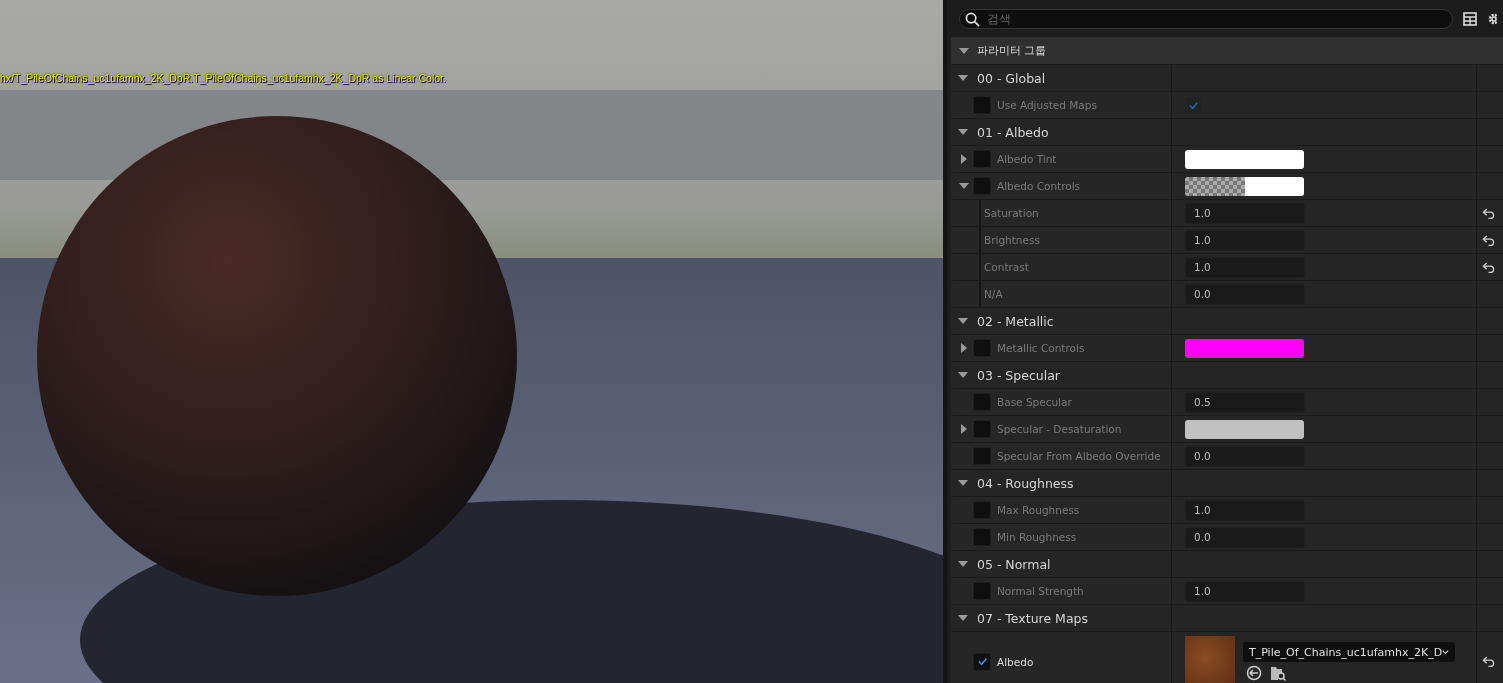 Image resolution: width=1503 pixels, height=683 pixels. Describe the element at coordinates (1011, 240) in the screenshot. I see `parameter-name: Brightness` at that location.